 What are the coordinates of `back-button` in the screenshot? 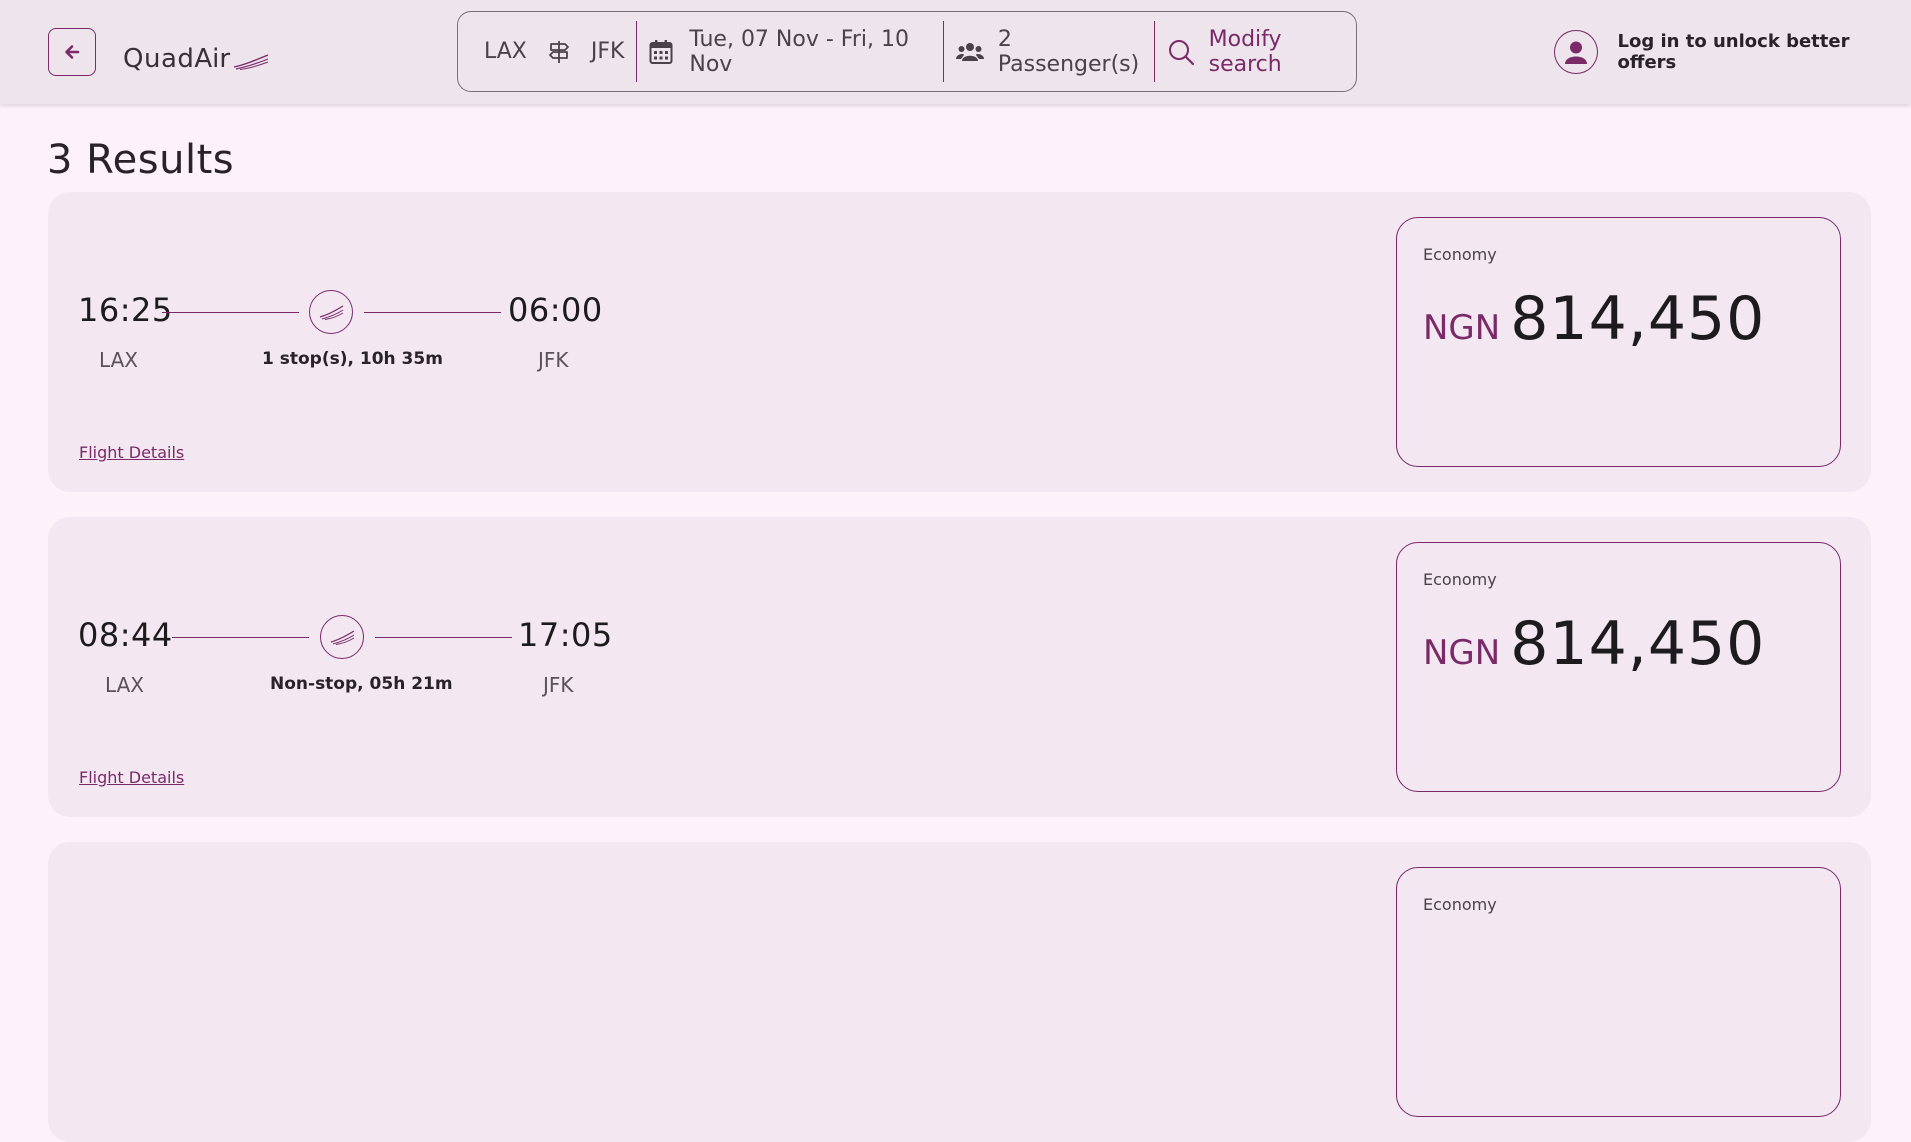 It's located at (72, 52).